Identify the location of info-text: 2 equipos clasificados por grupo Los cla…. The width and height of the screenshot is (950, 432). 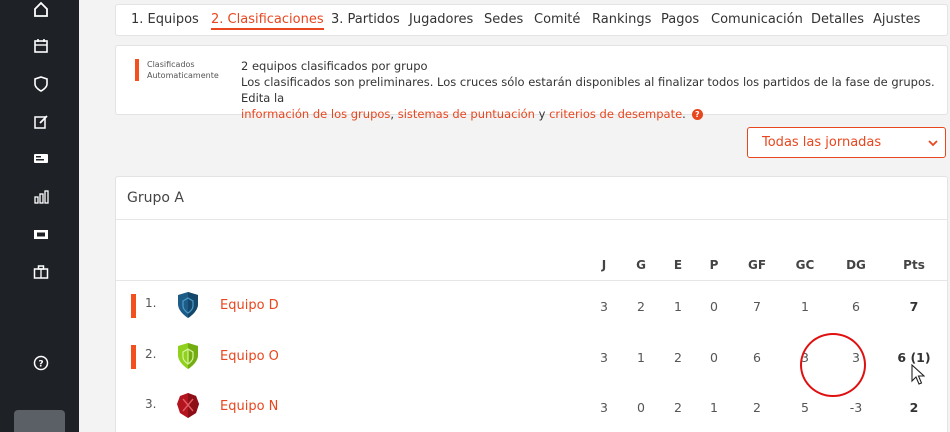
(591, 90).